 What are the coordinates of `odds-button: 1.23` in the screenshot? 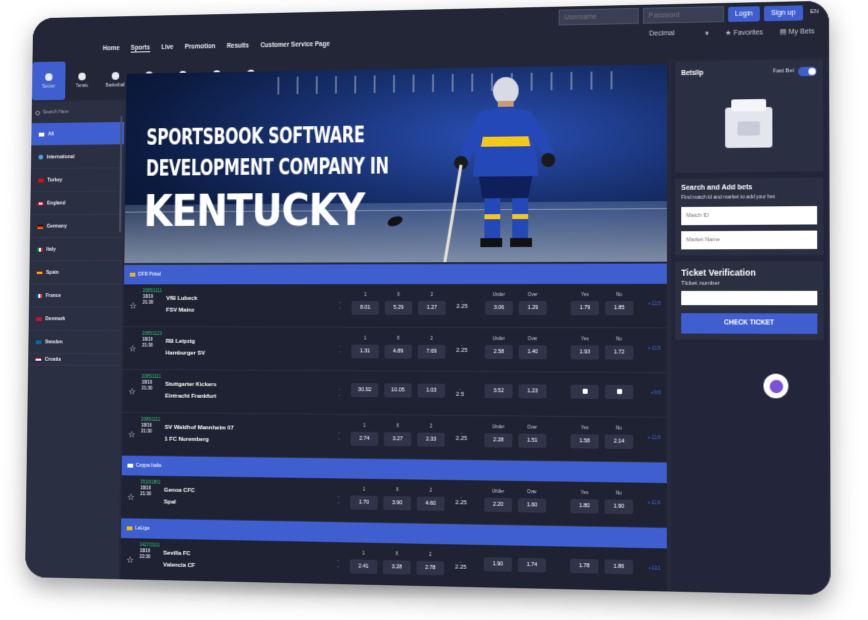 It's located at (532, 391).